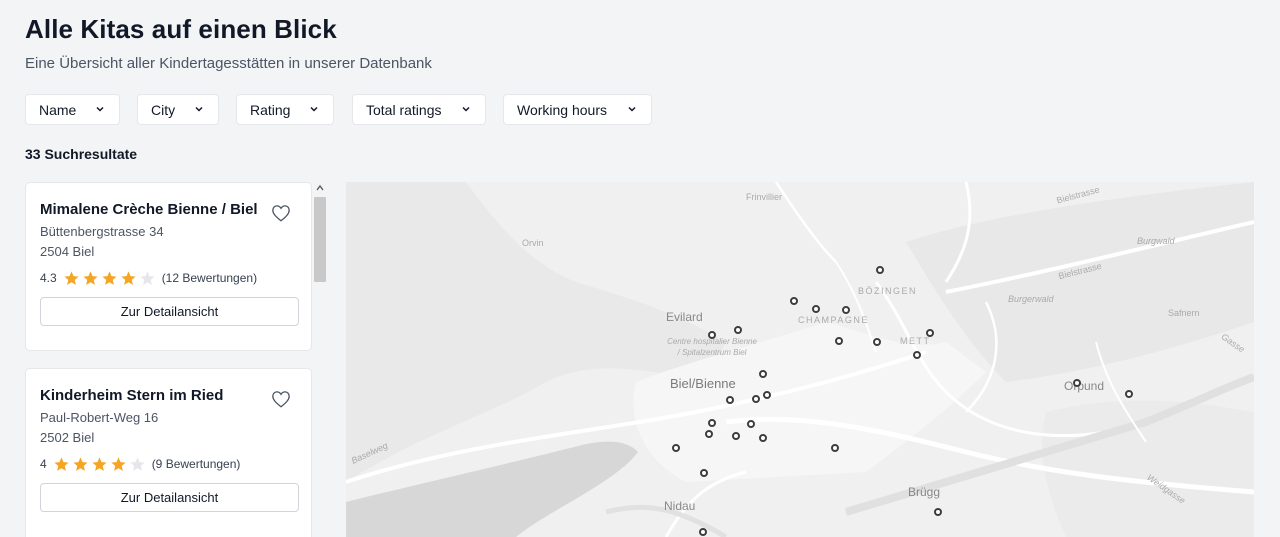  I want to click on map-label: Frinvillier, so click(764, 197).